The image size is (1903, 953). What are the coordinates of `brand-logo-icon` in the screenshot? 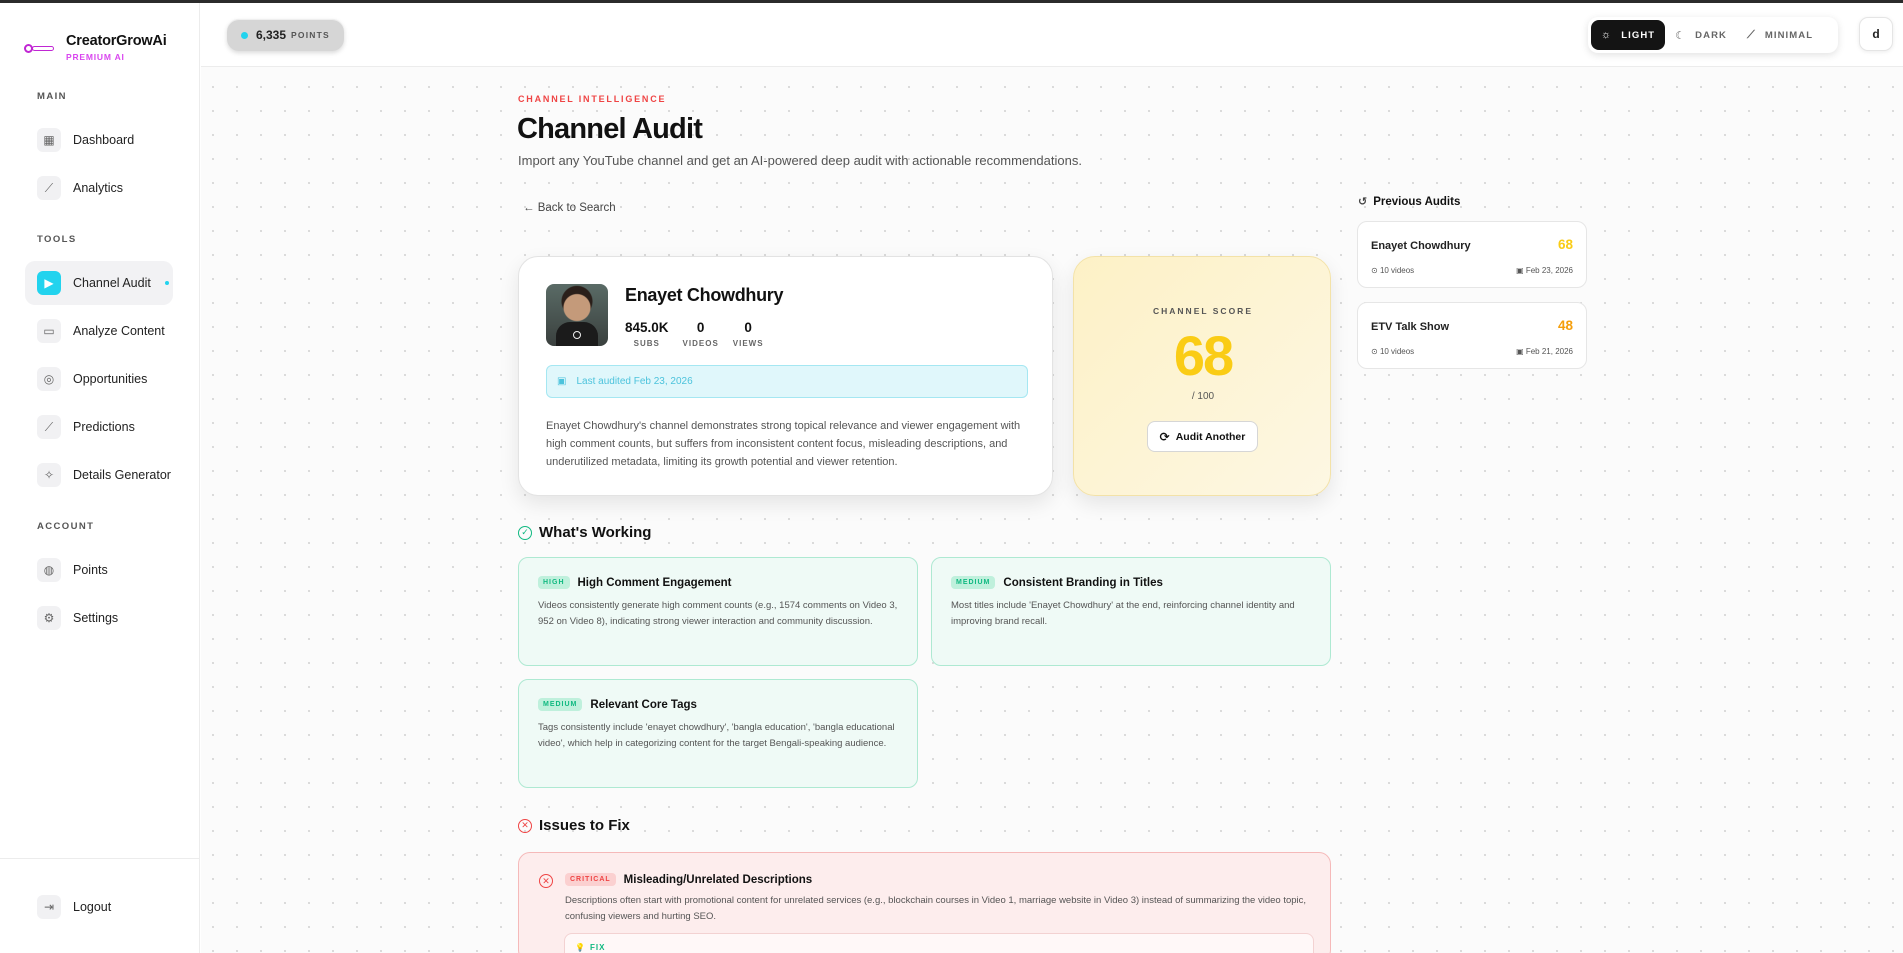 It's located at (40, 49).